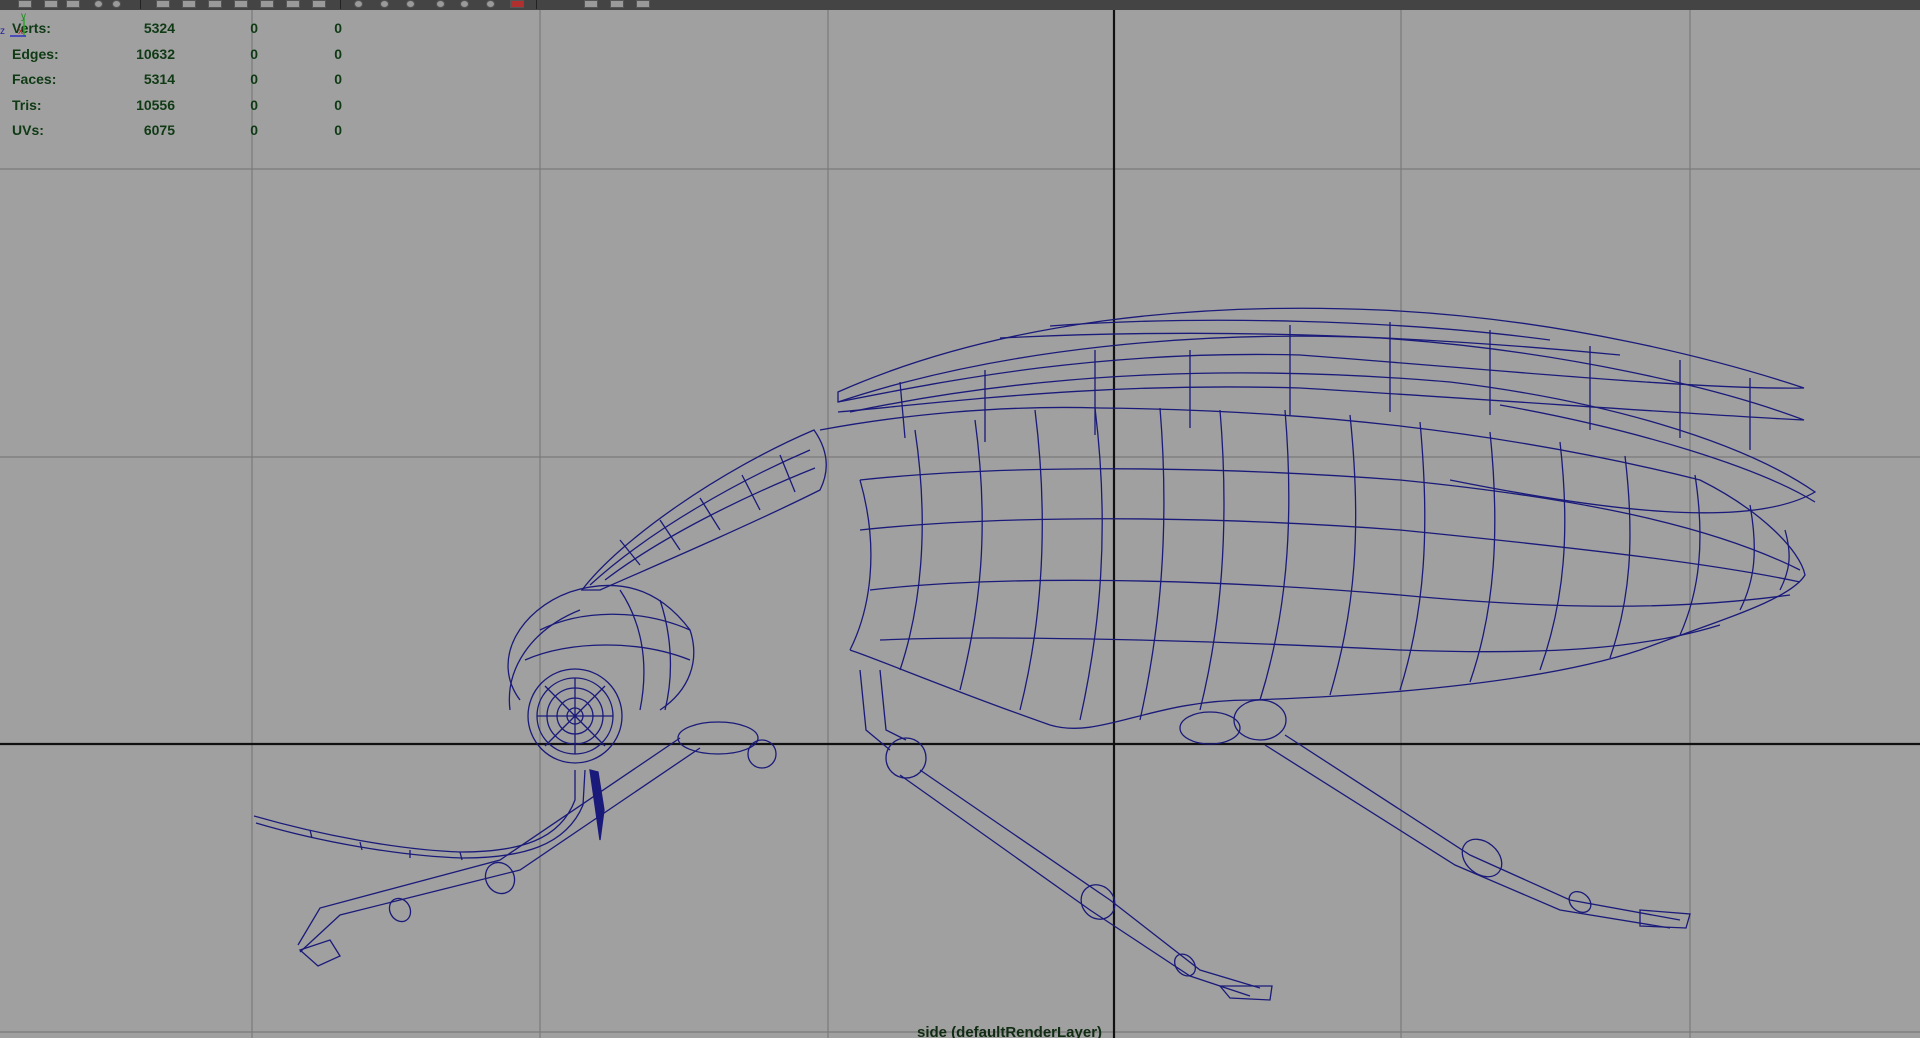 The height and width of the screenshot is (1038, 1920). Describe the element at coordinates (27, 104) in the screenshot. I see `hud-label: Tris:` at that location.